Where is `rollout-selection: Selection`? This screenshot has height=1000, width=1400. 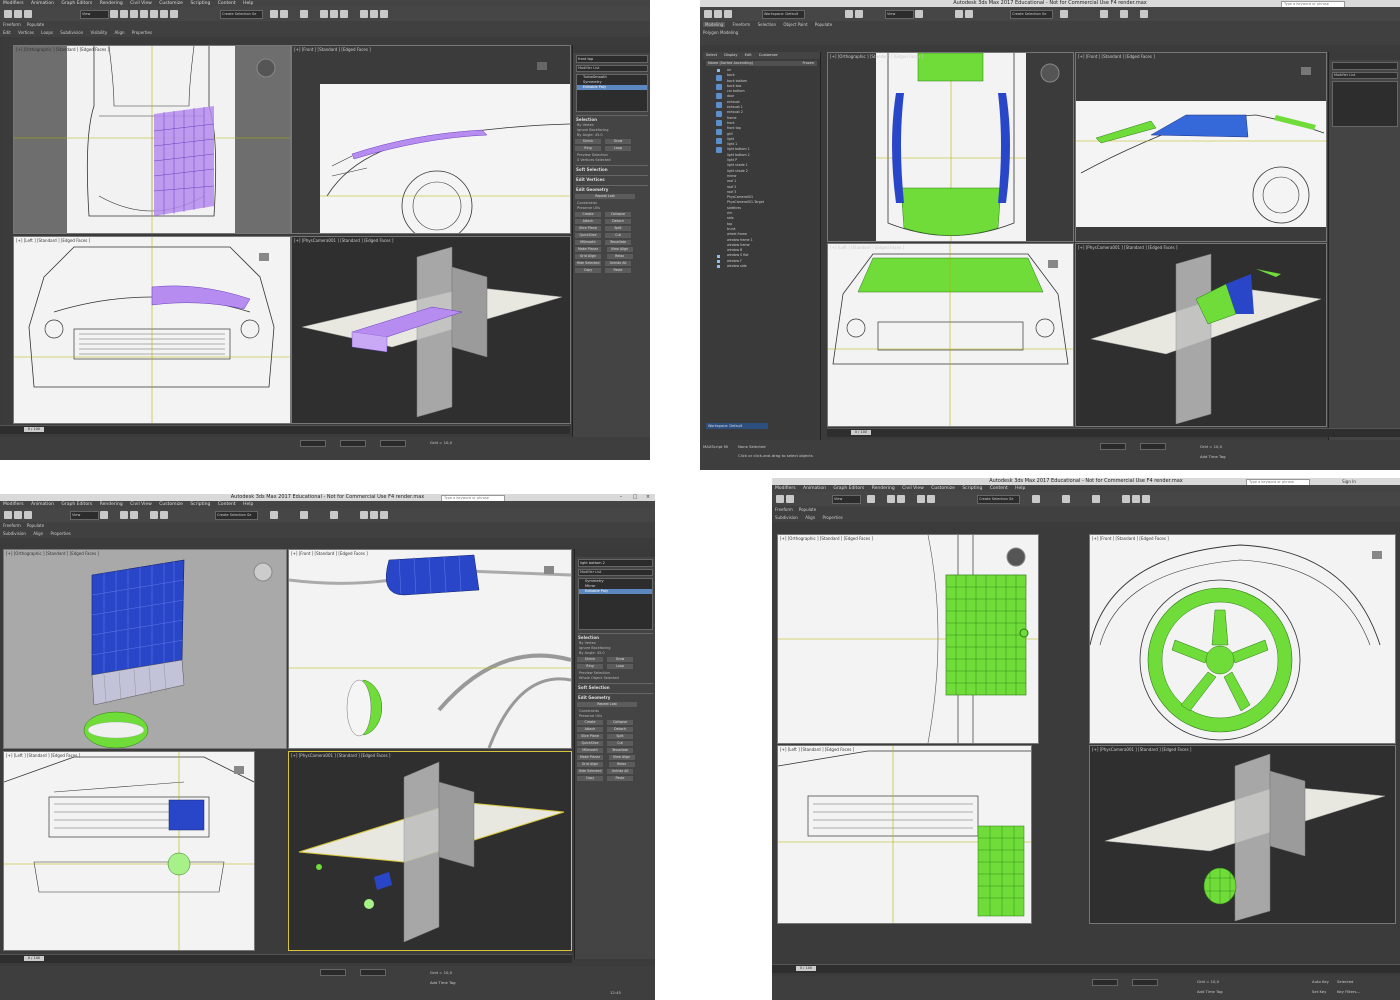 rollout-selection: Selection is located at coordinates (612, 118).